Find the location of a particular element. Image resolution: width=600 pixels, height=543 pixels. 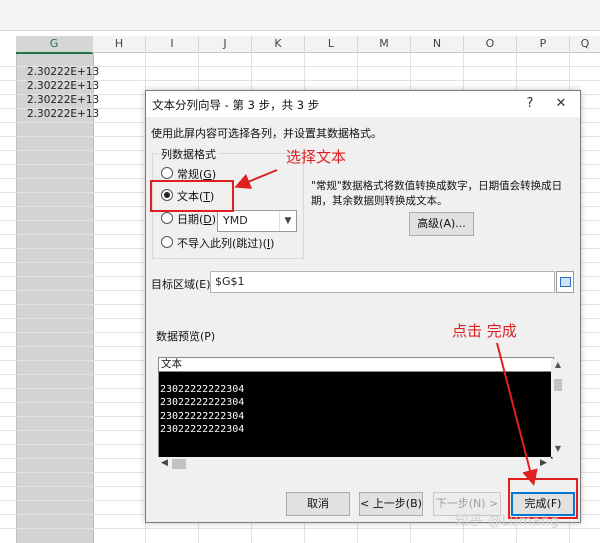

radio-date: 日期(D): is located at coordinates (190, 220).